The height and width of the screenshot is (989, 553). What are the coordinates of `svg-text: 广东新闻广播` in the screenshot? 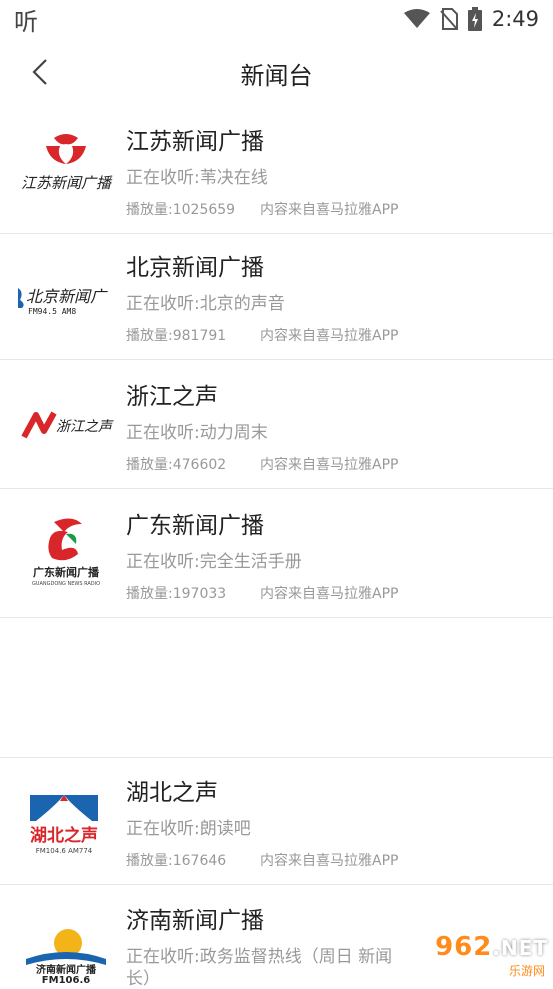 It's located at (66, 572).